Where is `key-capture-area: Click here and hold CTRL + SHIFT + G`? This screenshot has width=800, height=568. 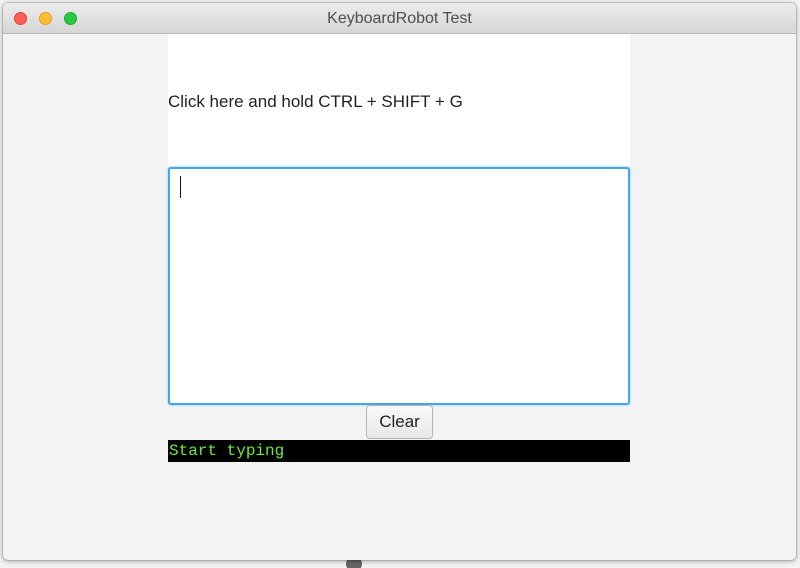 key-capture-area: Click here and hold CTRL + SHIFT + G is located at coordinates (399, 100).